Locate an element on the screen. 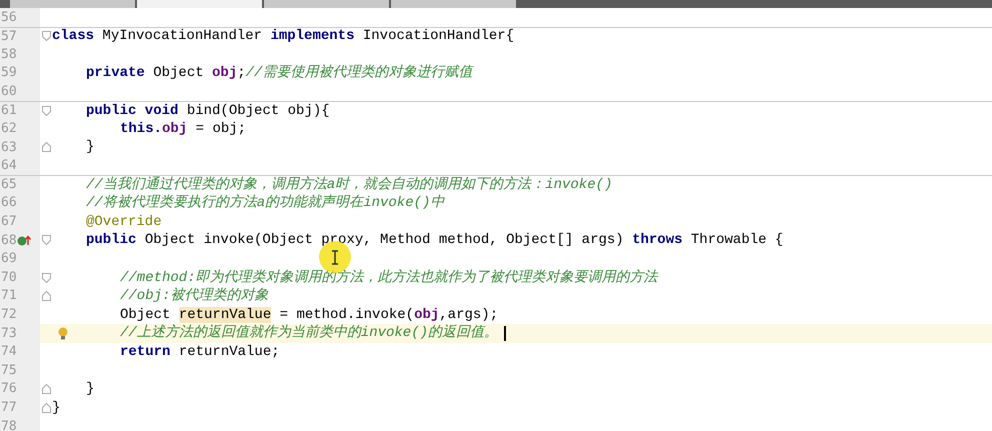 This screenshot has width=992, height=431. line-number: 73 is located at coordinates (8, 333).